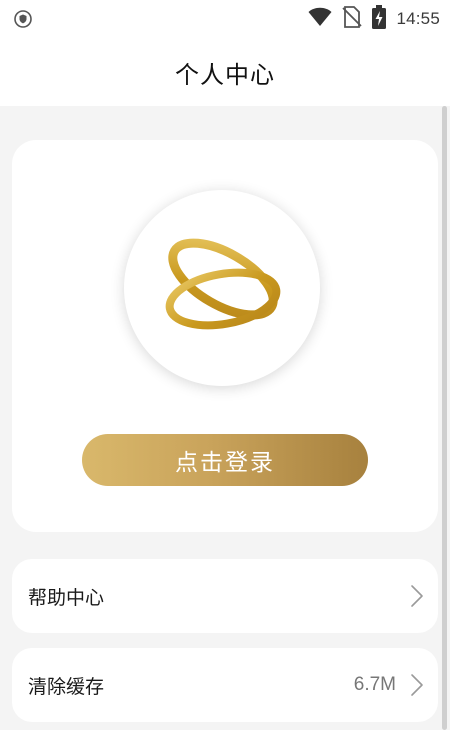  Describe the element at coordinates (379, 19) in the screenshot. I see `battery-charging-icon` at that location.